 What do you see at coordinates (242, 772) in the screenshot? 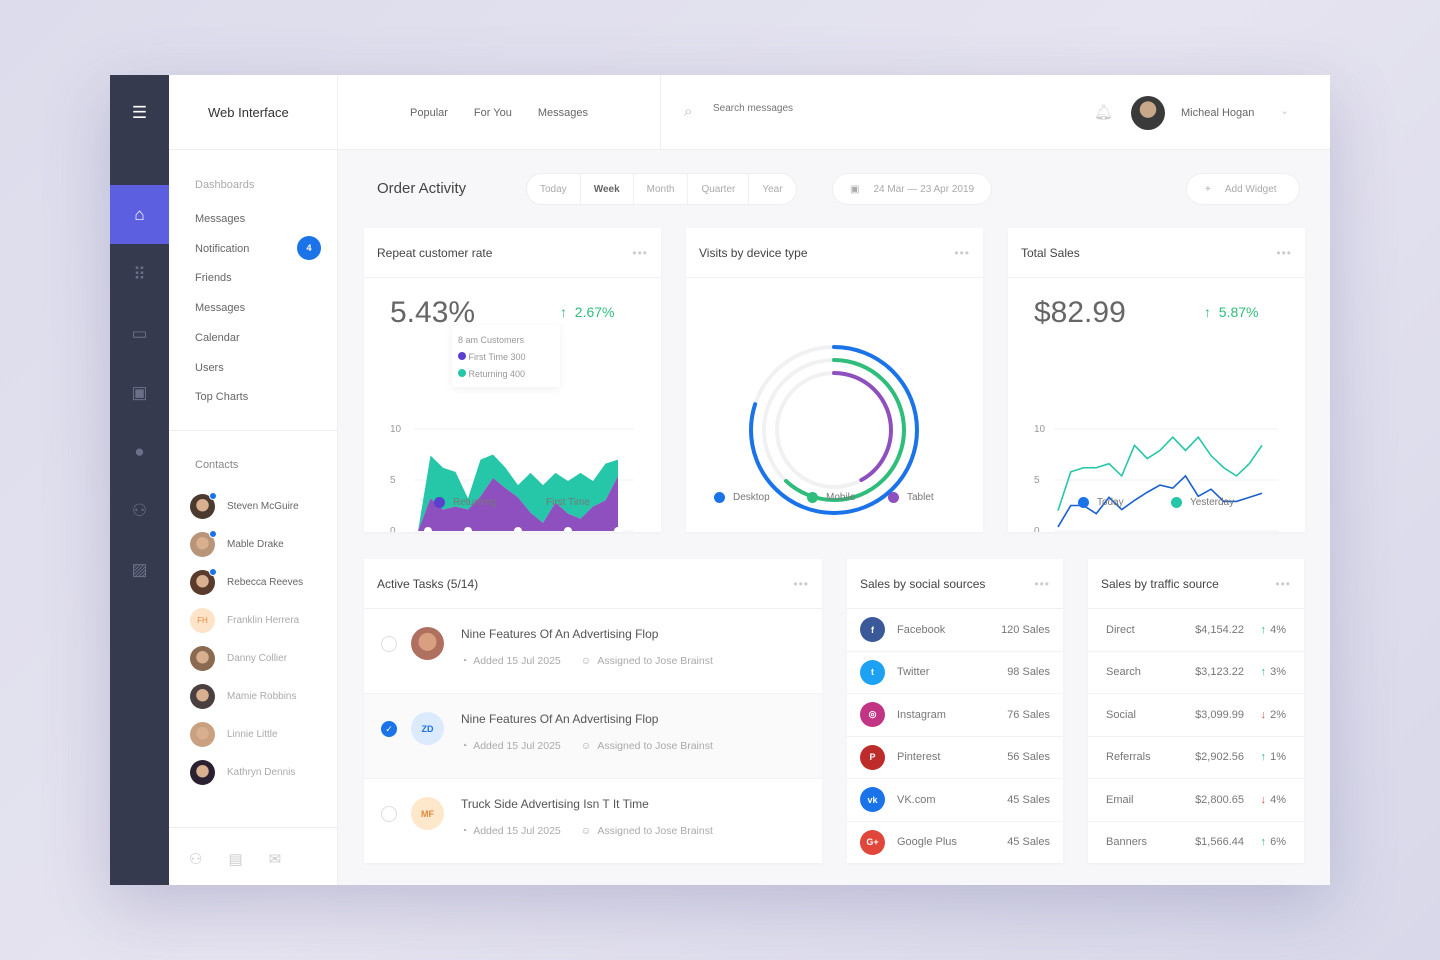
I see `contact-item: Kathryn Dennis` at bounding box center [242, 772].